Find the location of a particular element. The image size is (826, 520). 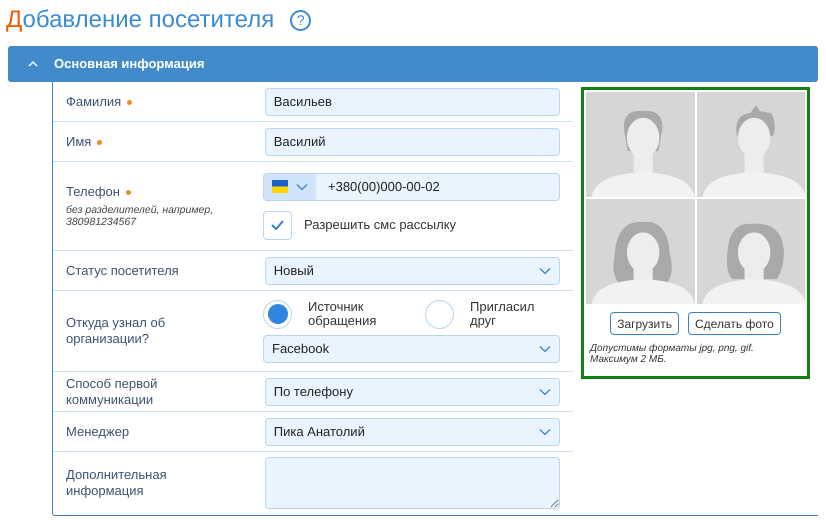

select-field: Пика Анатолий is located at coordinates (412, 432).